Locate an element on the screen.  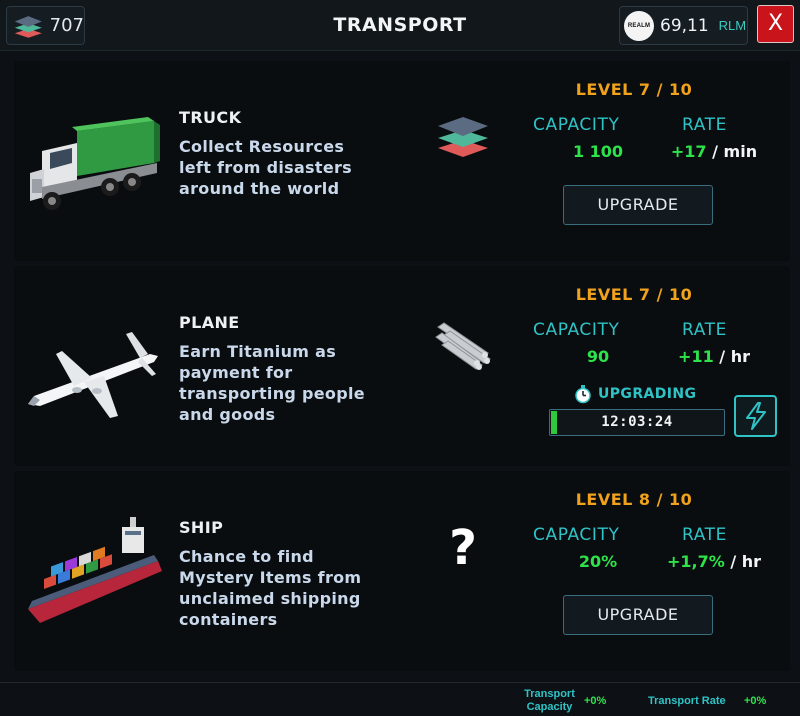
speed-up-button is located at coordinates (755, 416).